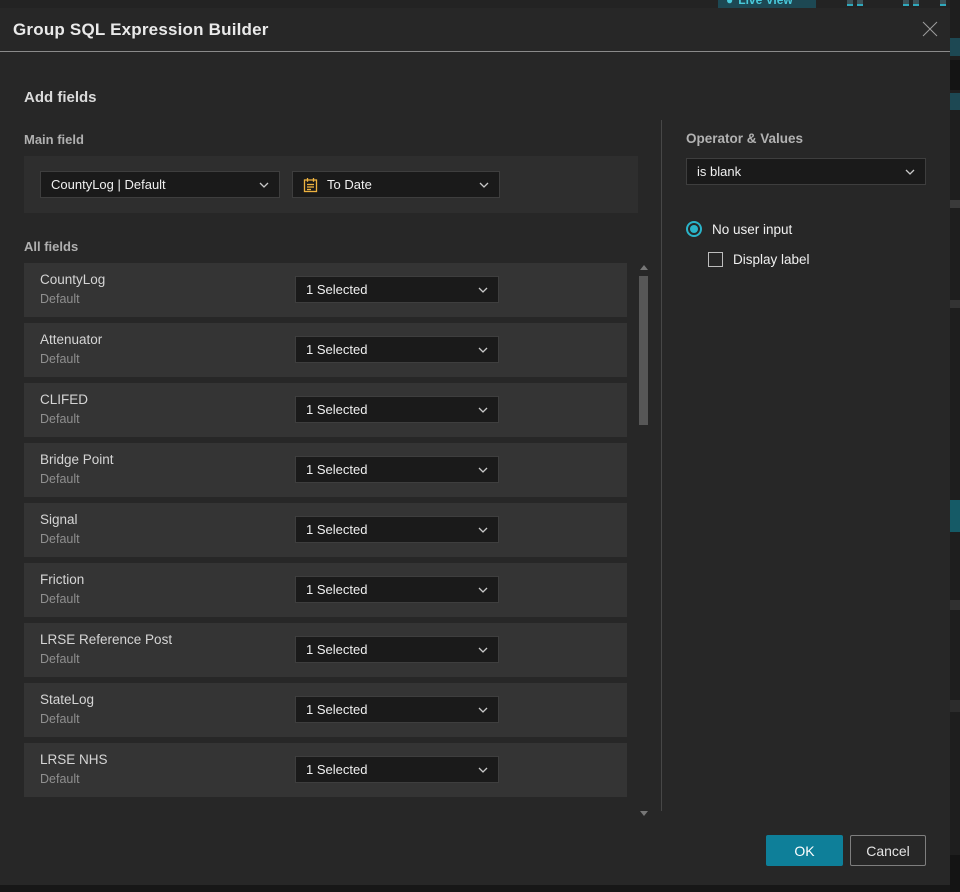 This screenshot has width=960, height=892. Describe the element at coordinates (644, 267) in the screenshot. I see `scroll-up-arrow-icon` at that location.